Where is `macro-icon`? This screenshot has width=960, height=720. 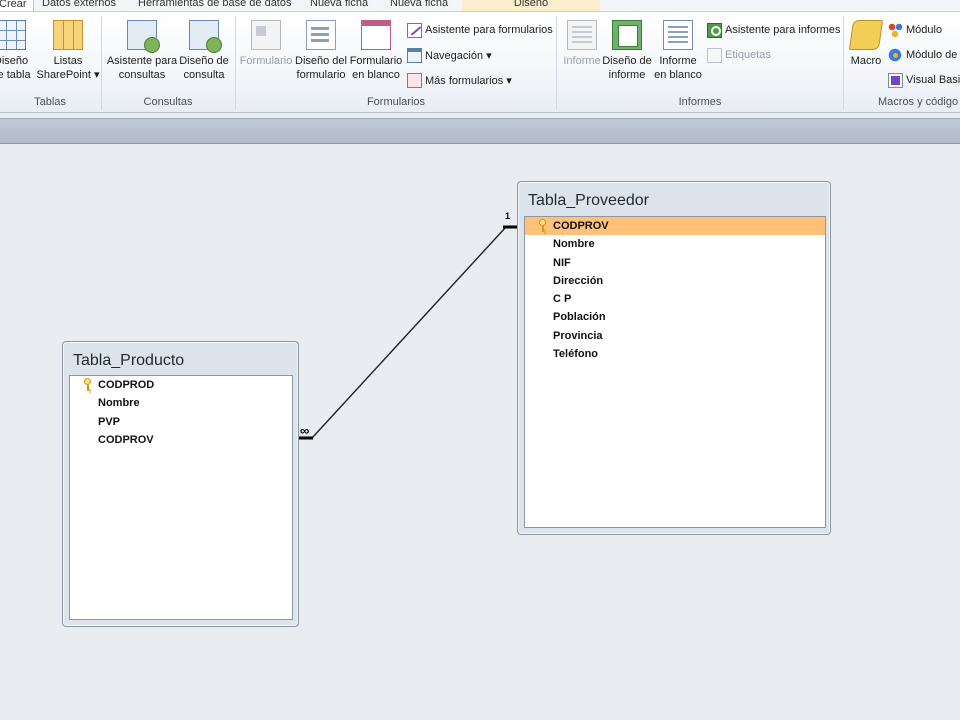
macro-icon is located at coordinates (866, 35).